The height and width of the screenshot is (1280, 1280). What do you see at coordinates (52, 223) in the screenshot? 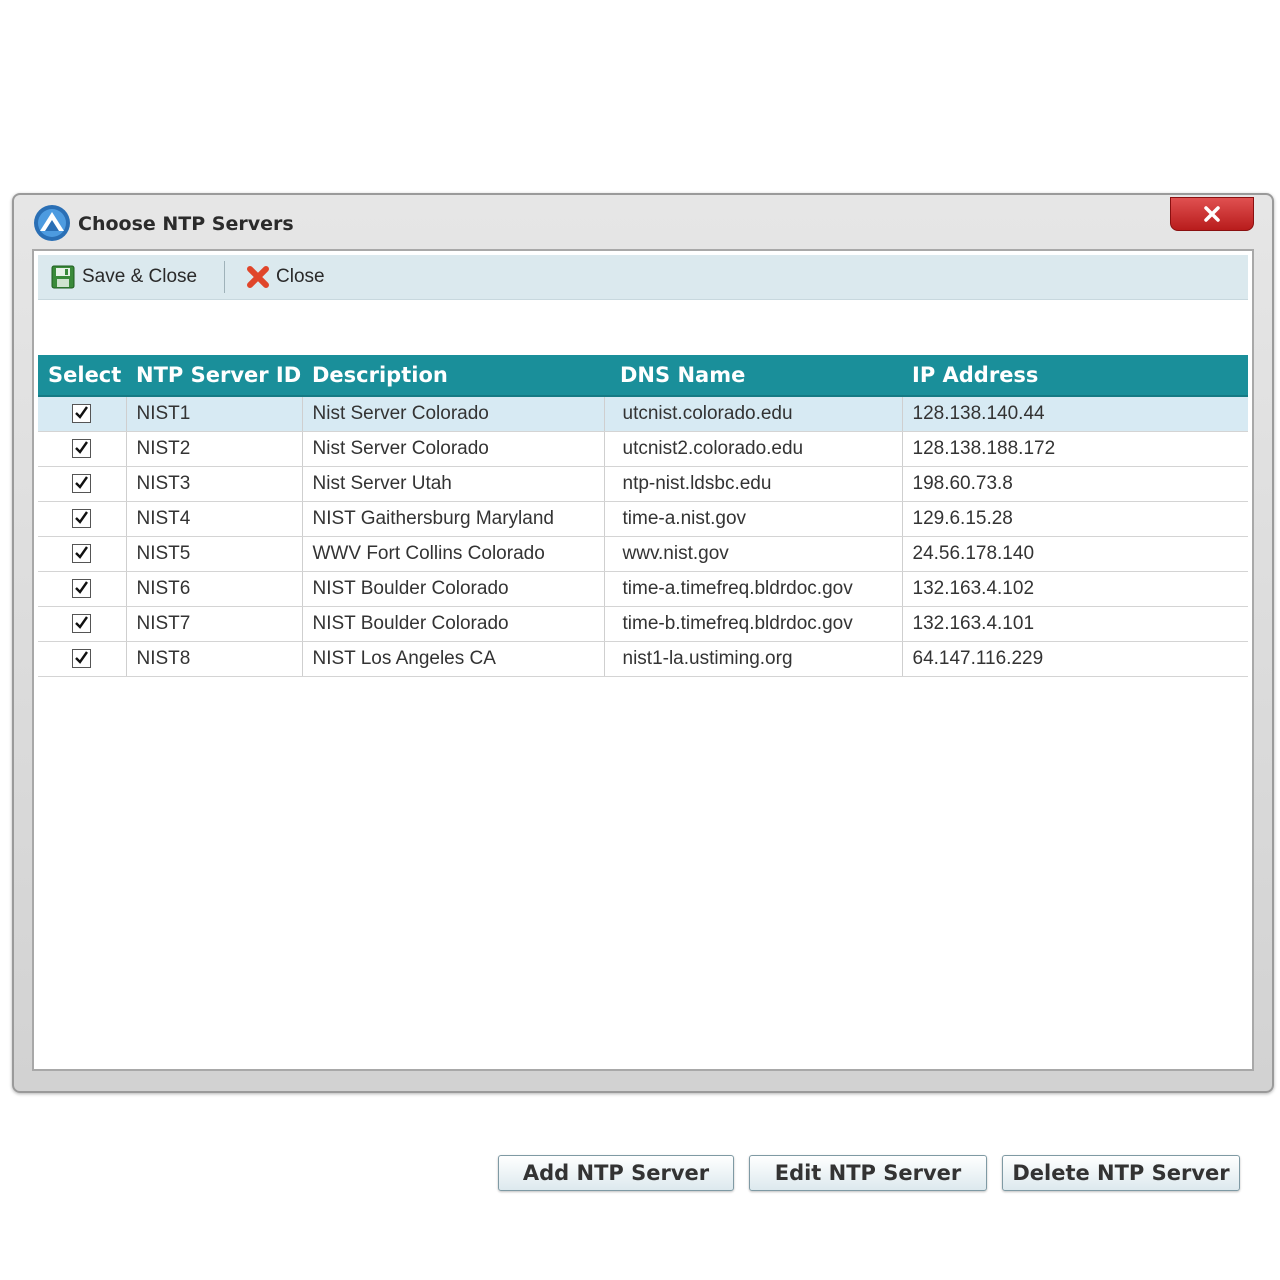
I see `app-logo-icon` at bounding box center [52, 223].